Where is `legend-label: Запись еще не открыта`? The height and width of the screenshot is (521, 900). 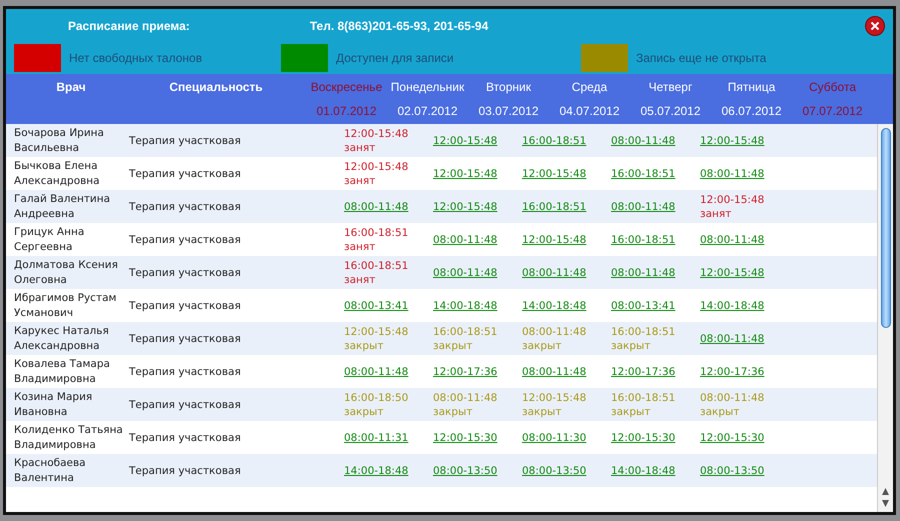
legend-label: Запись еще не открыта is located at coordinates (701, 58).